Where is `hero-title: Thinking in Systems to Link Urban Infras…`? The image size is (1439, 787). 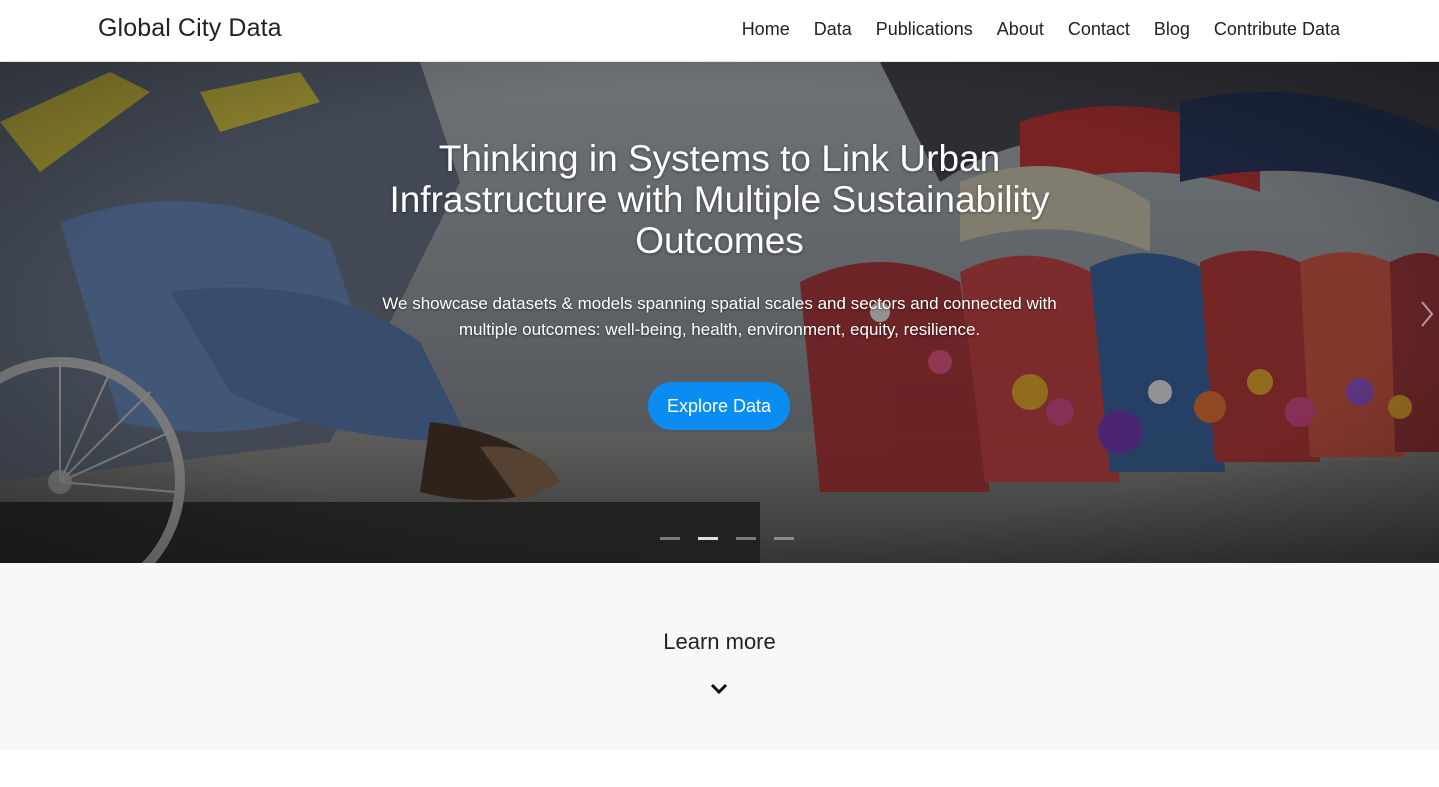
hero-title: Thinking in Systems to Link Urban Infras… is located at coordinates (719, 199).